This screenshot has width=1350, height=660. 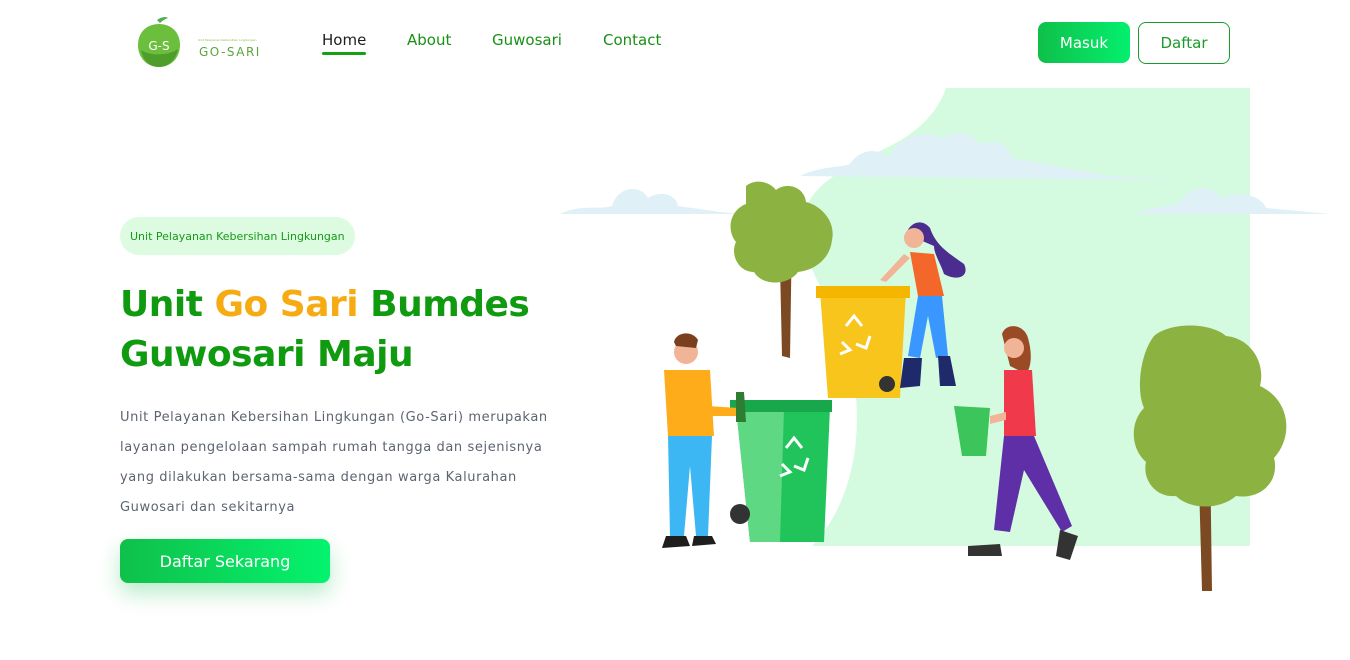 I want to click on yellow-bin, so click(x=863, y=342).